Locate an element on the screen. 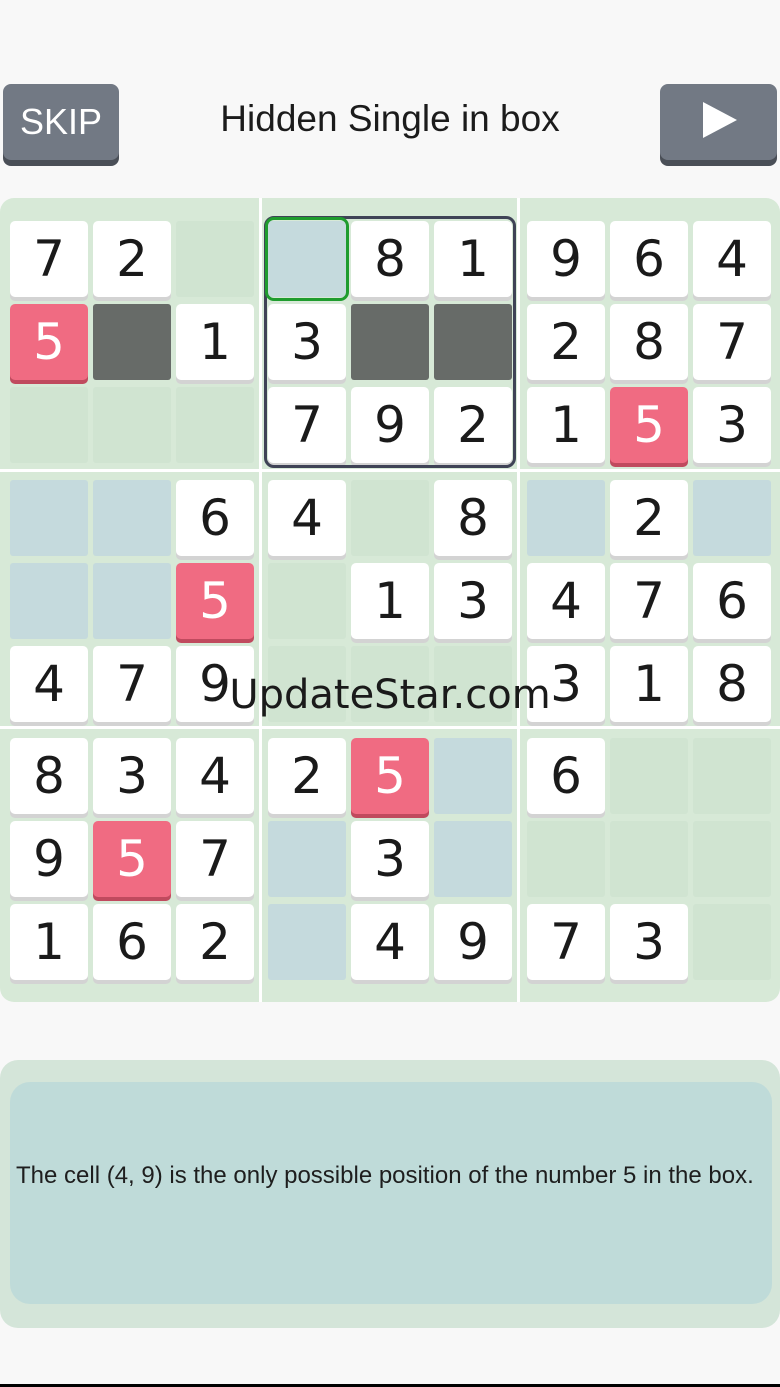 This screenshot has height=1387, width=780. next-step-button is located at coordinates (718, 122).